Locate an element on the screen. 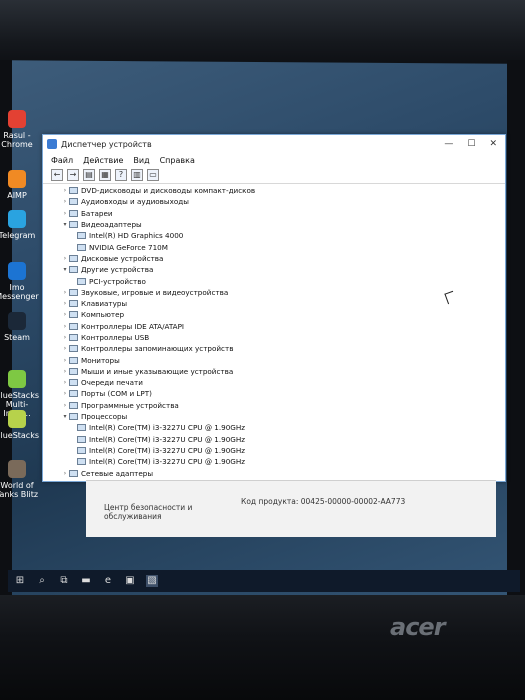 The image size is (525, 700). device-category: › Сетевые адаптеры is located at coordinates (274, 472).